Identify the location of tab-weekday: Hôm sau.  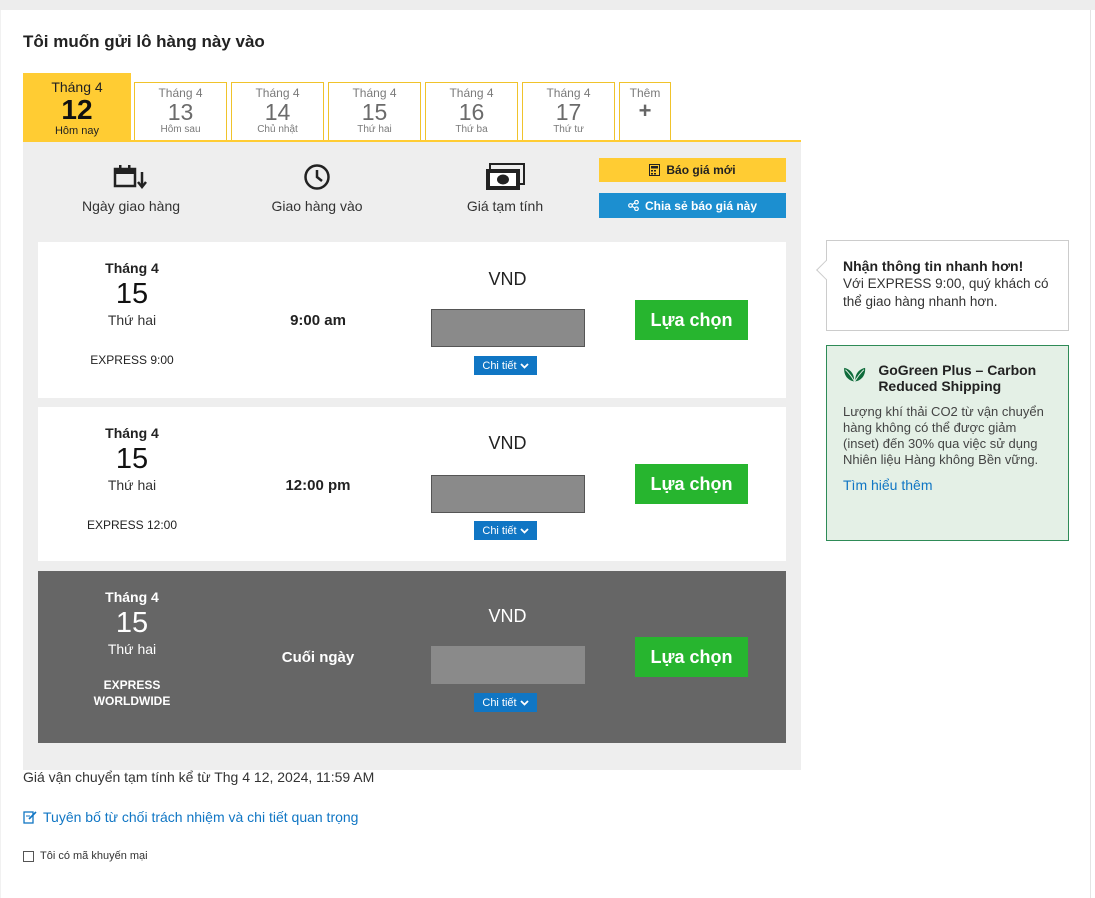
(180, 129).